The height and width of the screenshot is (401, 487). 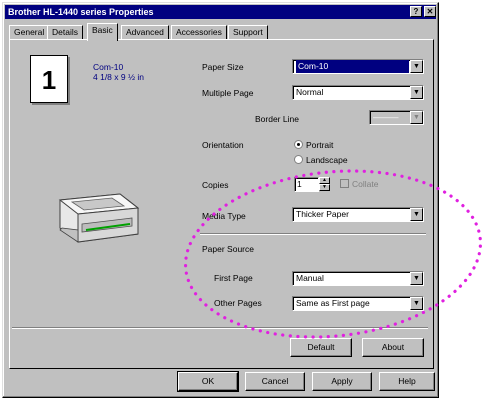 I want to click on paper-dims: 4 1/8 x 9 ½ in, so click(x=119, y=77).